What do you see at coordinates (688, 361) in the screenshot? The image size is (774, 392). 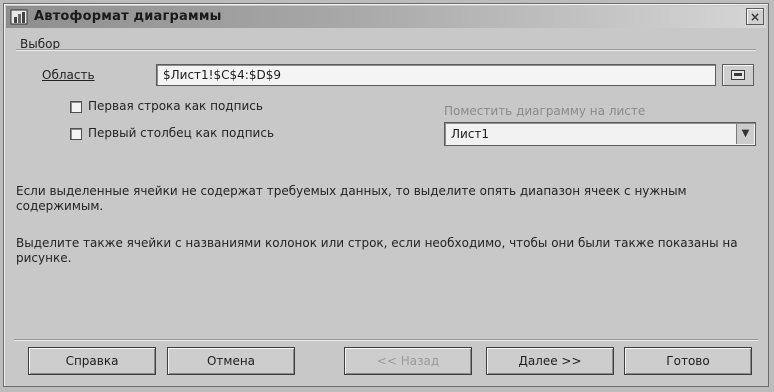 I see `finish-button: Готово` at bounding box center [688, 361].